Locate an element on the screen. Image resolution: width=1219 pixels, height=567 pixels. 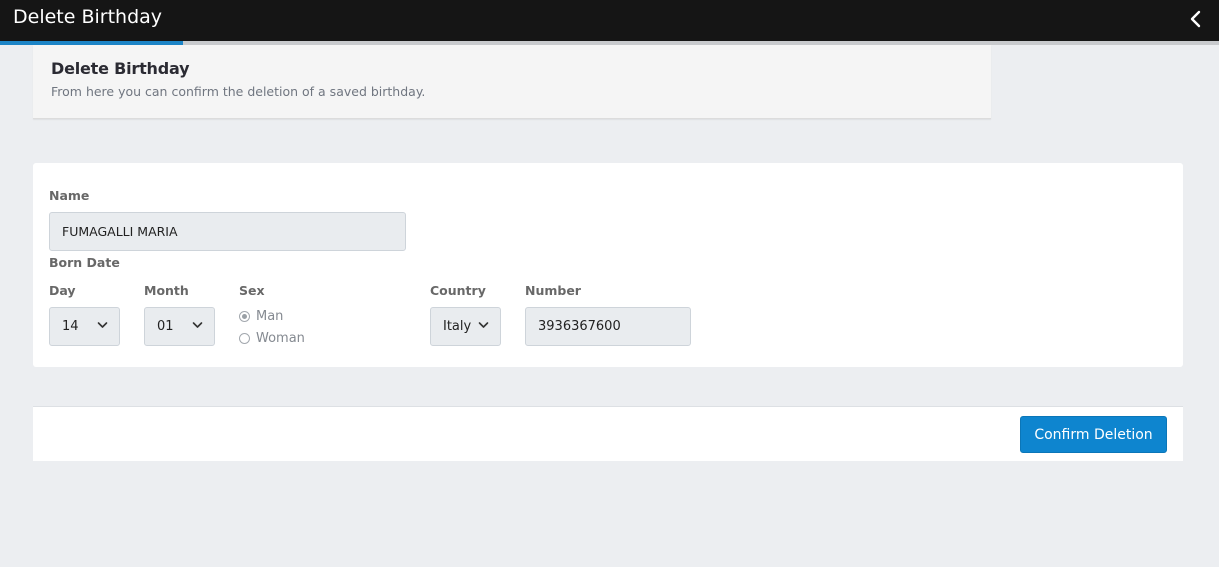
day-label: Day is located at coordinates (62, 290).